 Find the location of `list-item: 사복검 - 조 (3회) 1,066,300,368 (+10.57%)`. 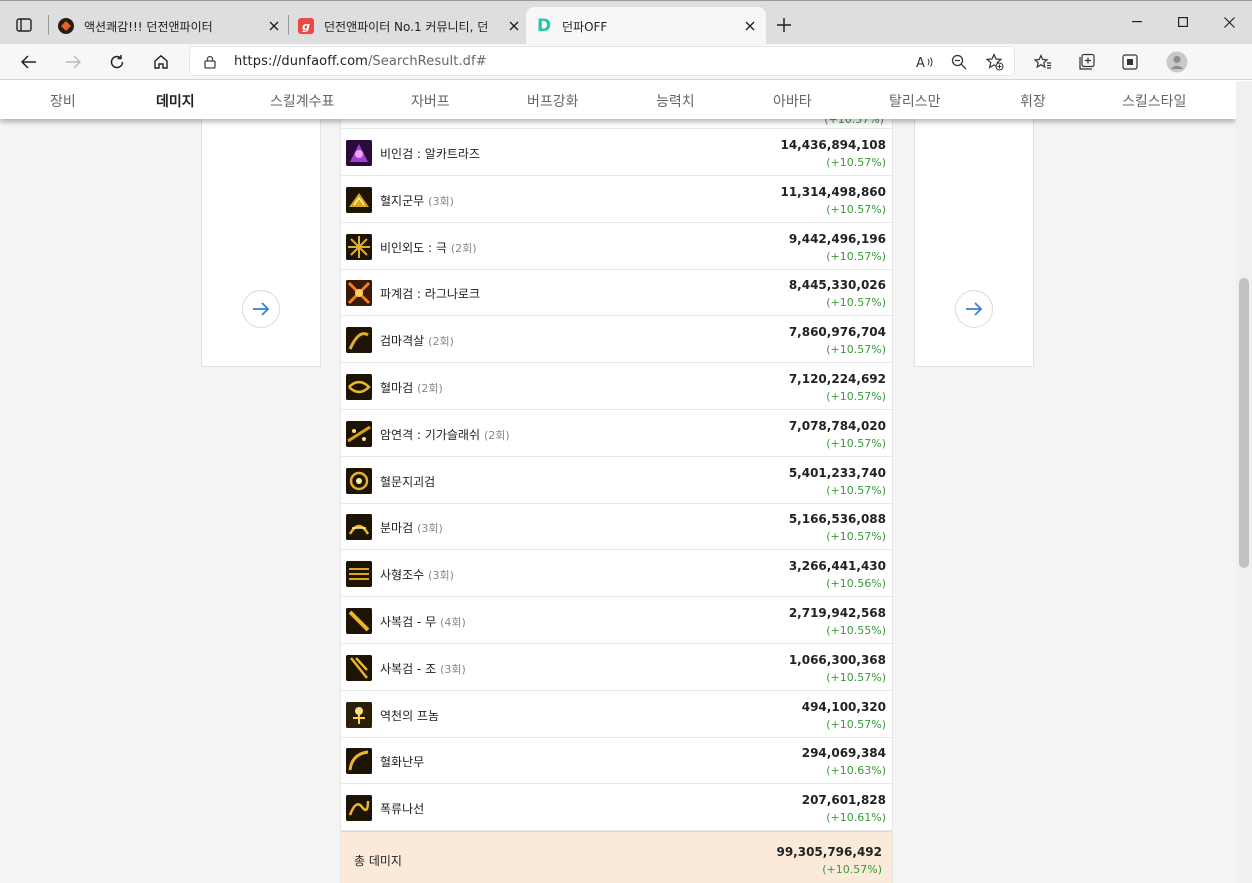

list-item: 사복검 - 조 (3회) 1,066,300,368 (+10.57%) is located at coordinates (616, 667).